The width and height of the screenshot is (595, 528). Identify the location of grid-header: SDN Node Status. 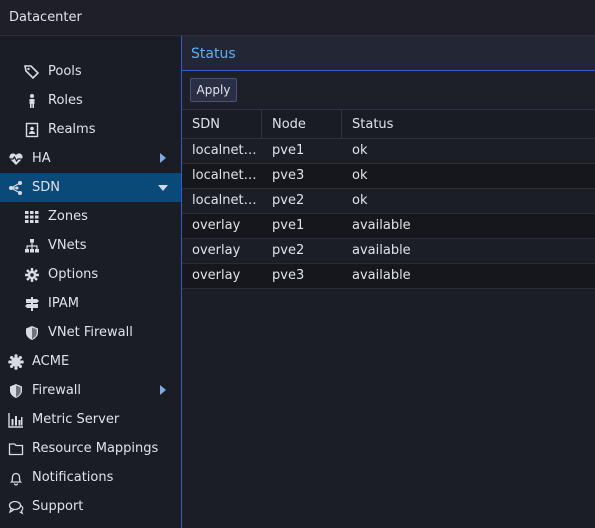
(388, 124).